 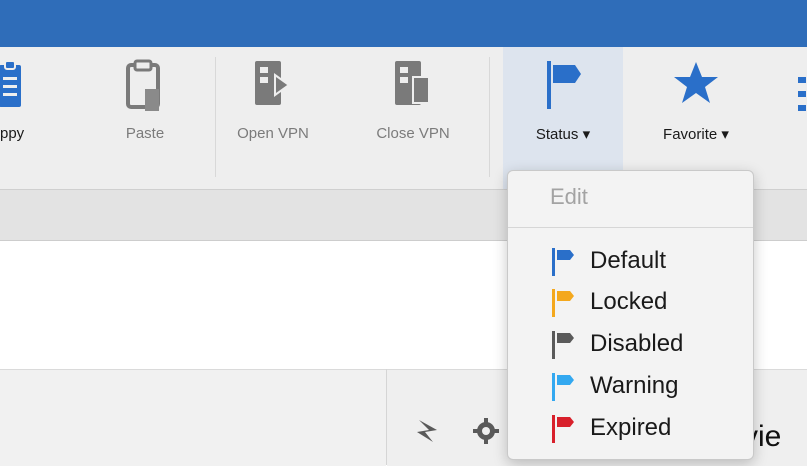 What do you see at coordinates (696, 85) in the screenshot?
I see `star-icon` at bounding box center [696, 85].